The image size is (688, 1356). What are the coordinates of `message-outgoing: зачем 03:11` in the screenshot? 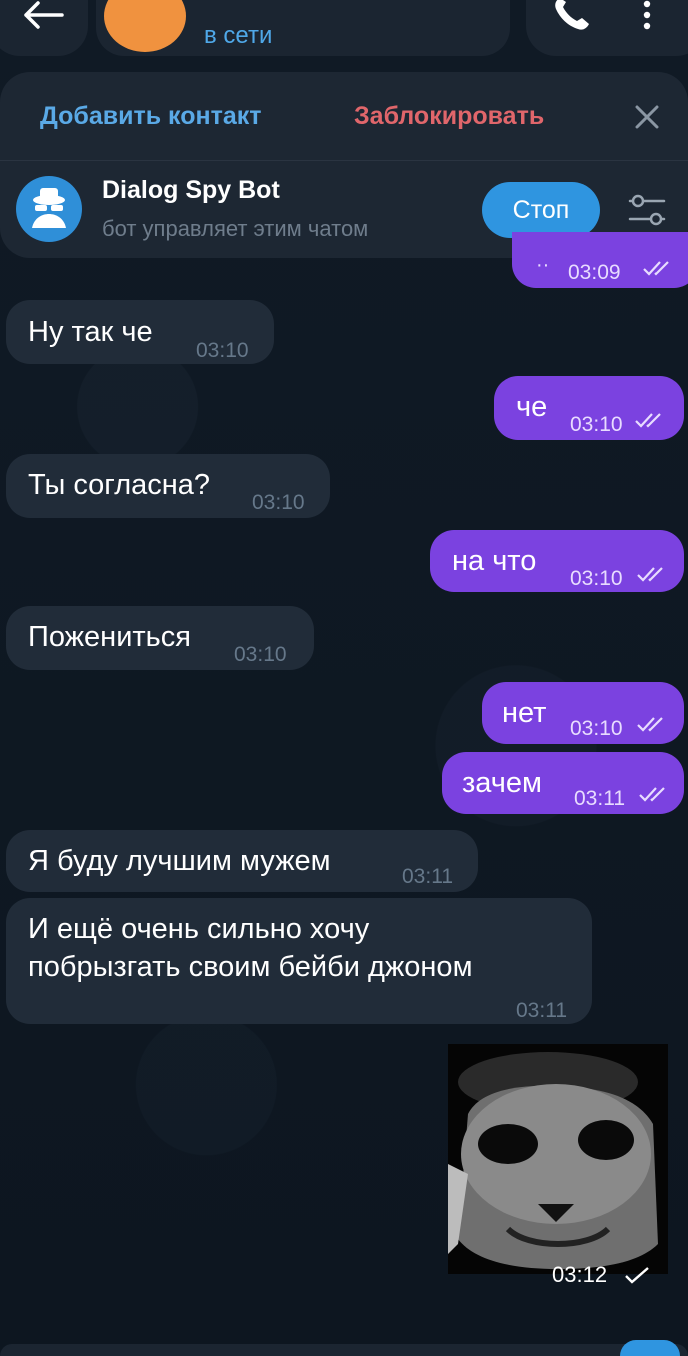 It's located at (563, 783).